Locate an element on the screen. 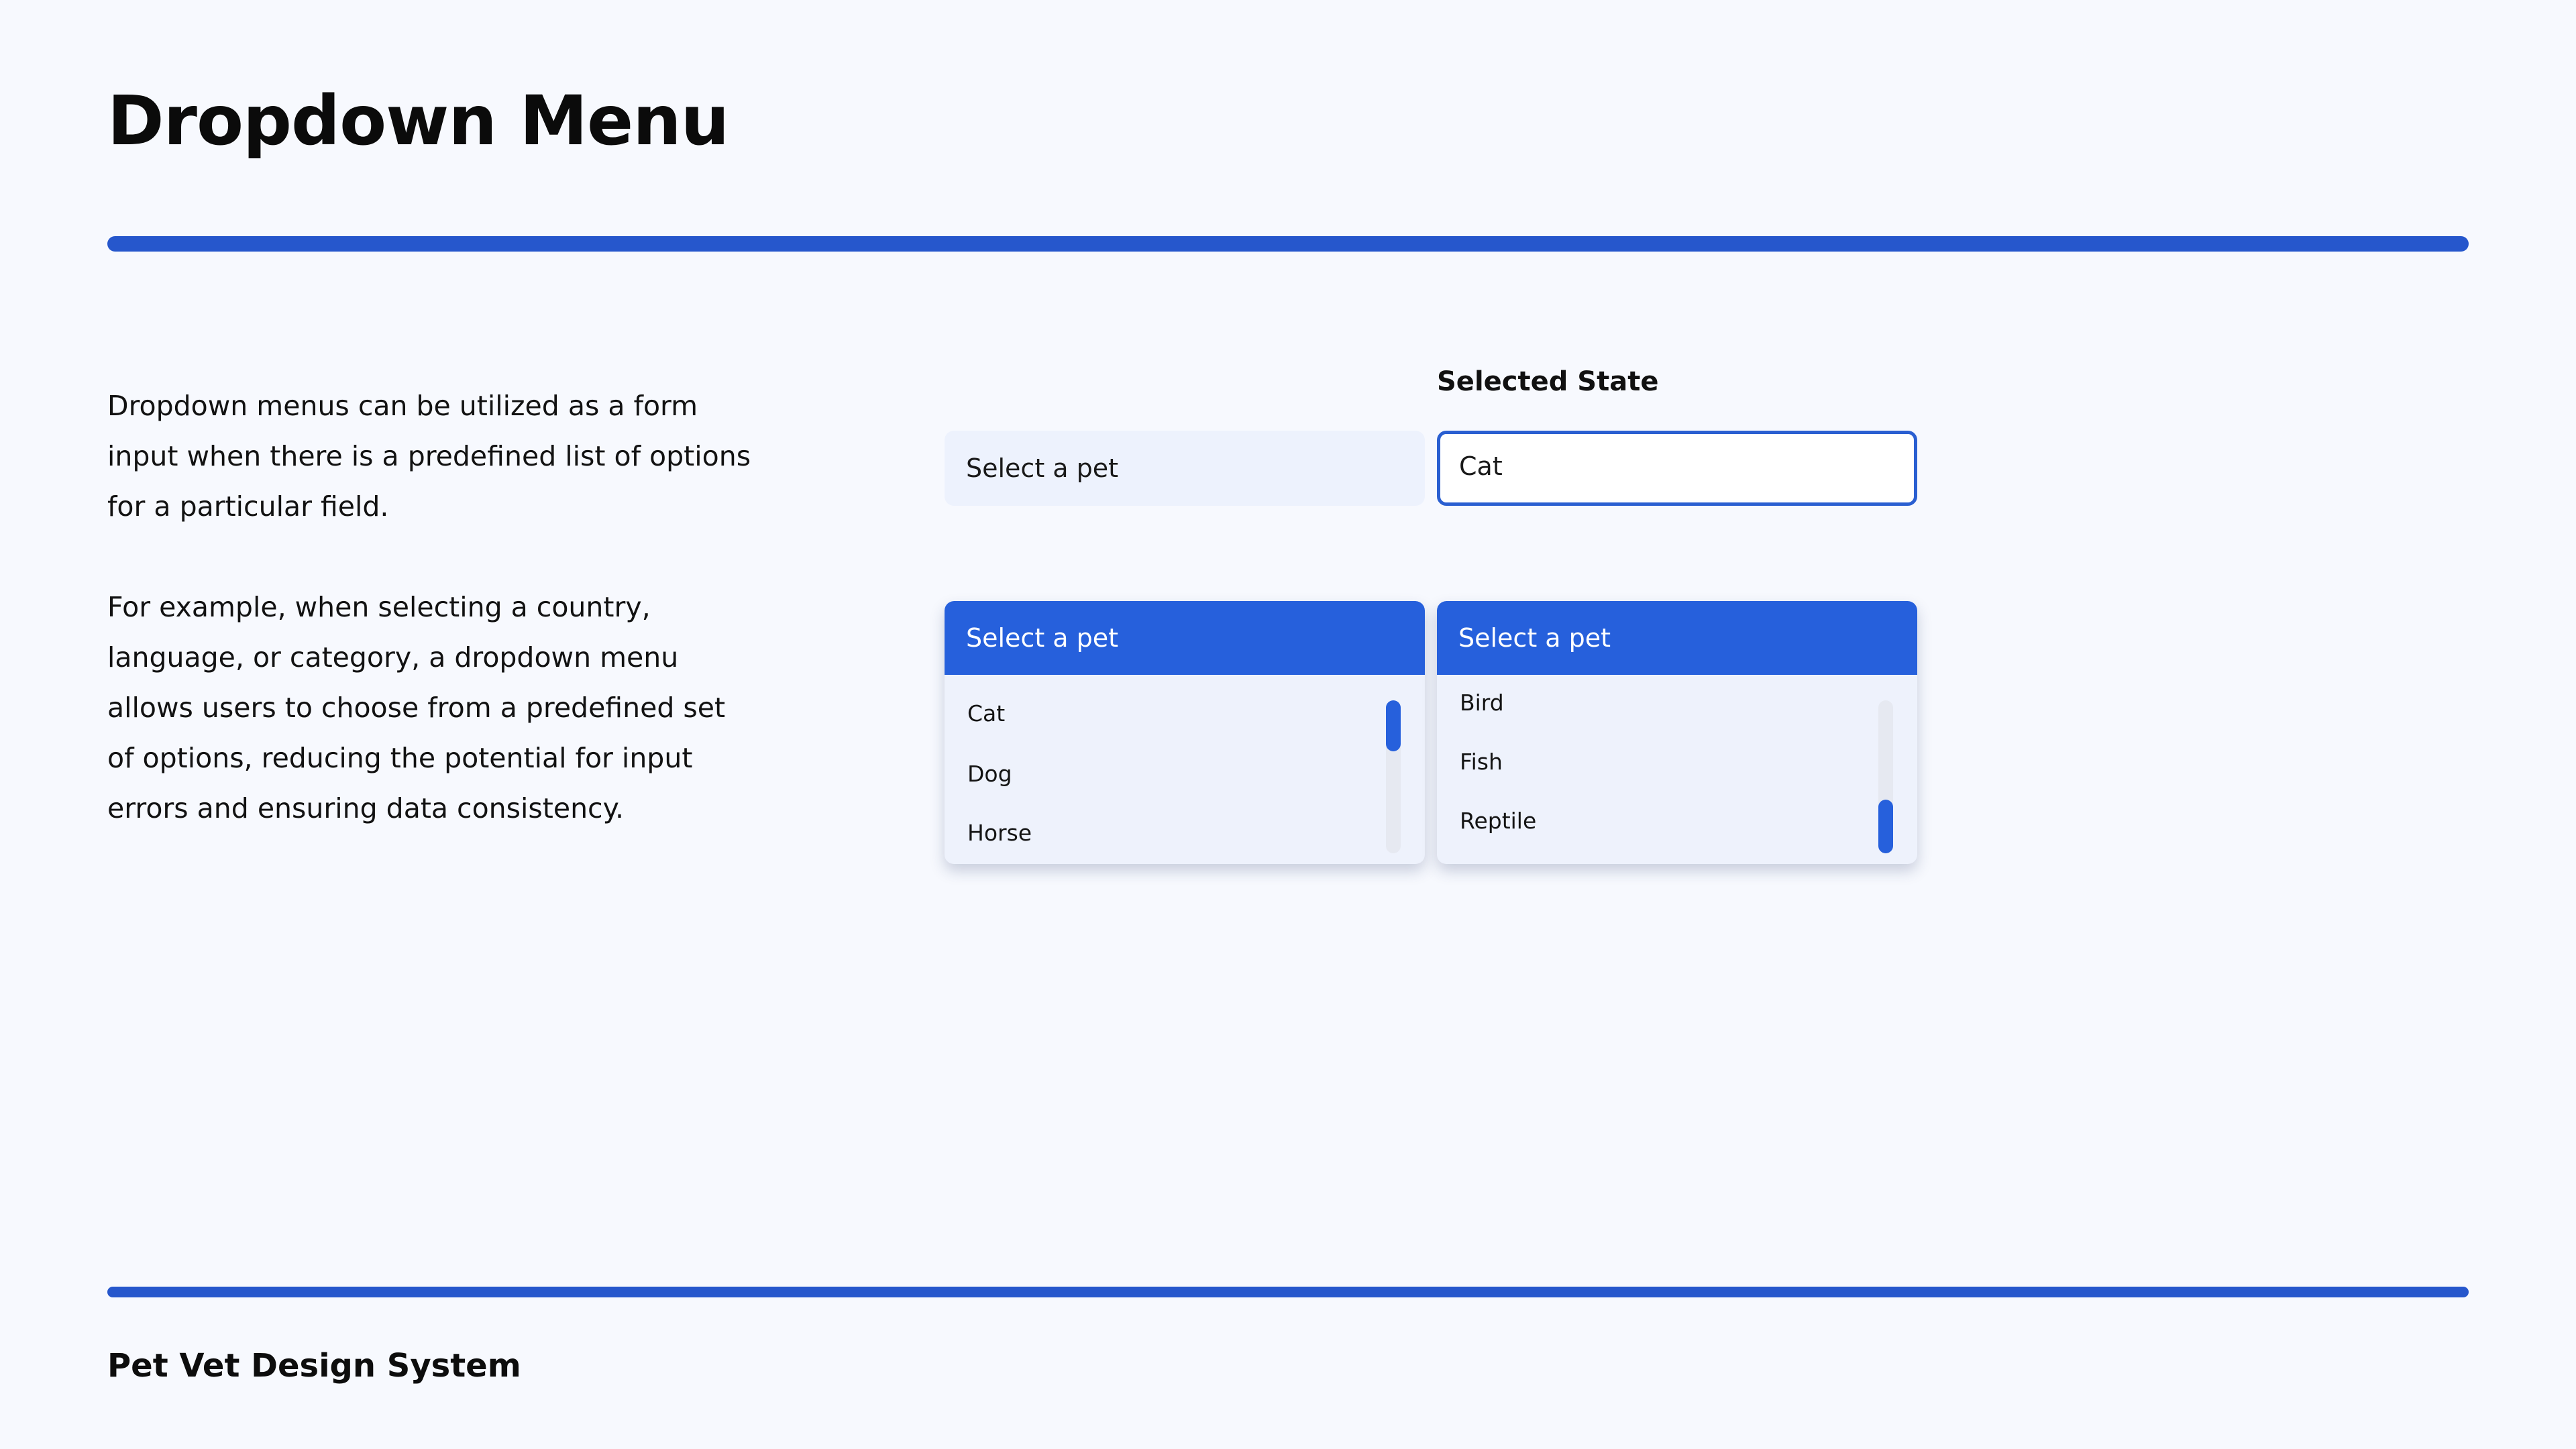 This screenshot has width=2576, height=1449. dropdown-options-list: Bird Fish Reptile is located at coordinates (1677, 769).